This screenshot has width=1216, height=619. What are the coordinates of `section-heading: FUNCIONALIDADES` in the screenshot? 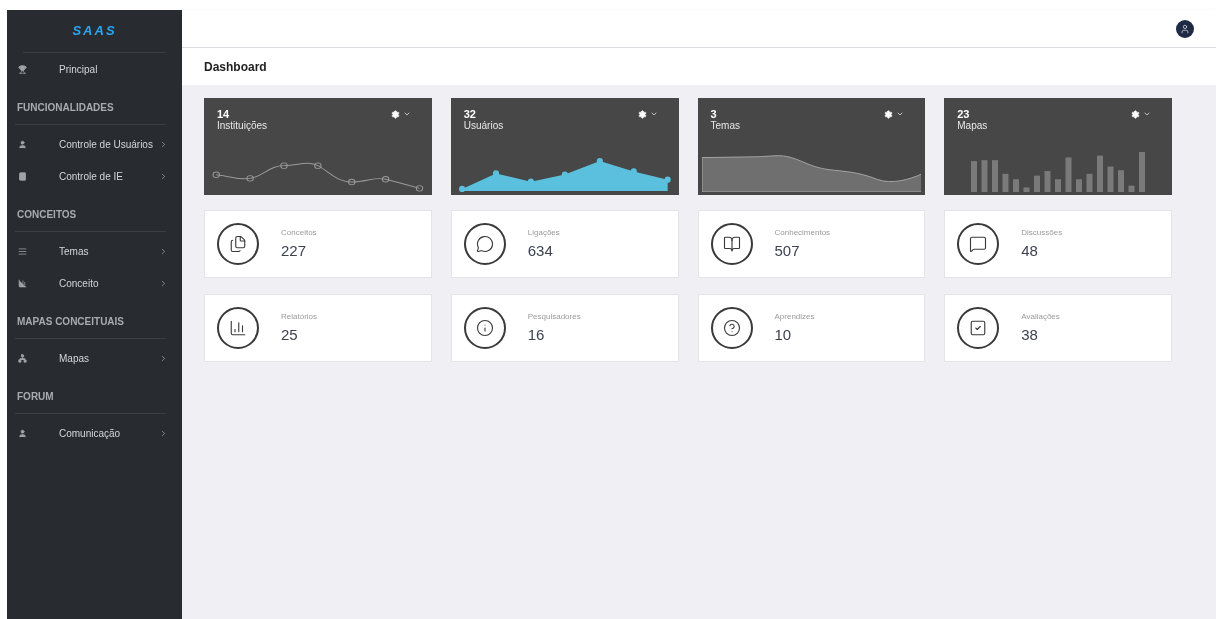 It's located at (65, 108).